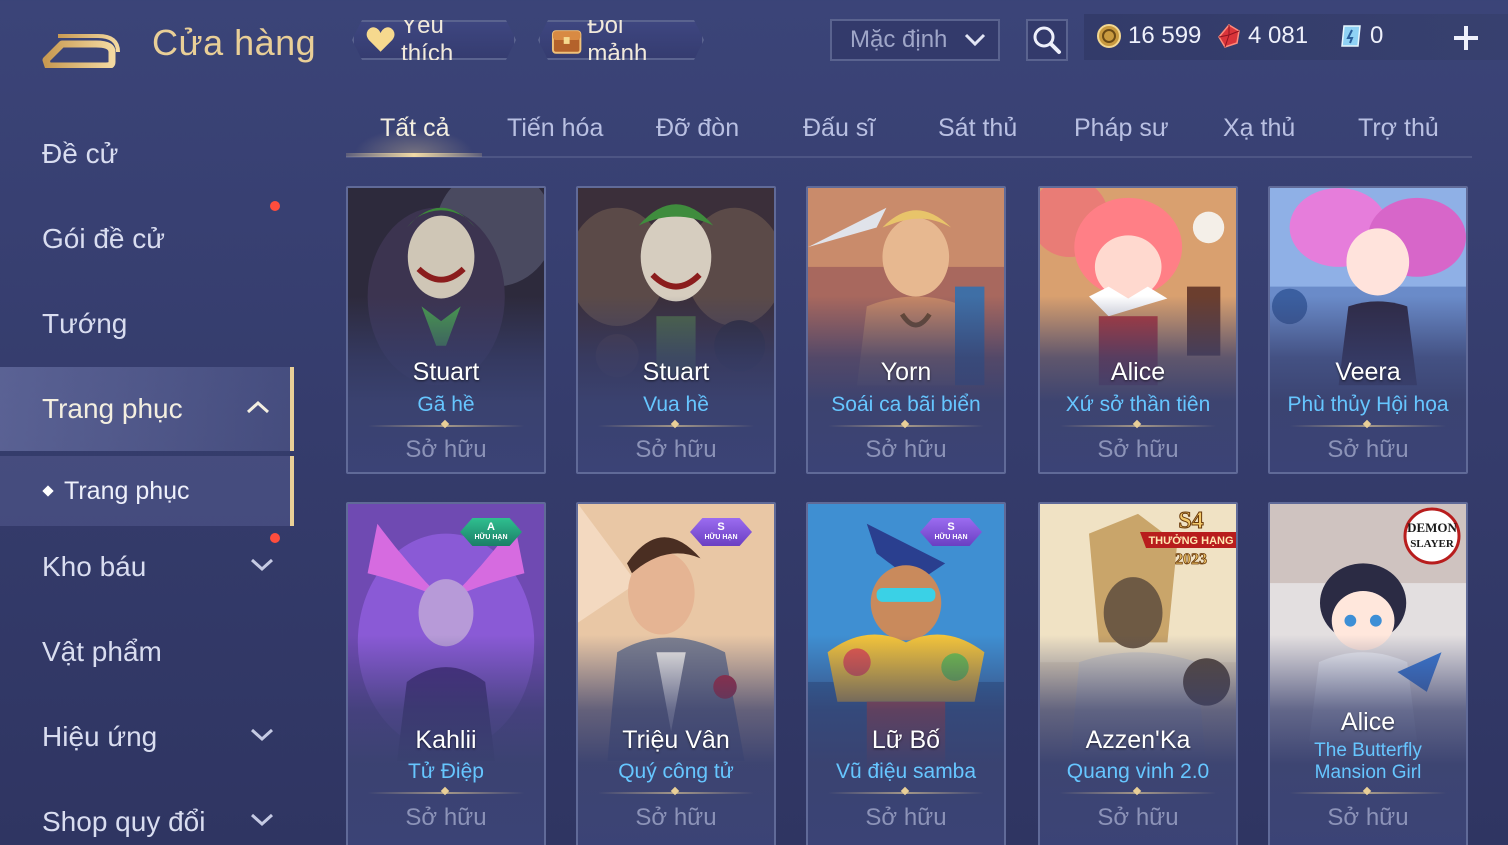  Describe the element at coordinates (446, 771) in the screenshot. I see `skin-name: Tử Điệp` at that location.